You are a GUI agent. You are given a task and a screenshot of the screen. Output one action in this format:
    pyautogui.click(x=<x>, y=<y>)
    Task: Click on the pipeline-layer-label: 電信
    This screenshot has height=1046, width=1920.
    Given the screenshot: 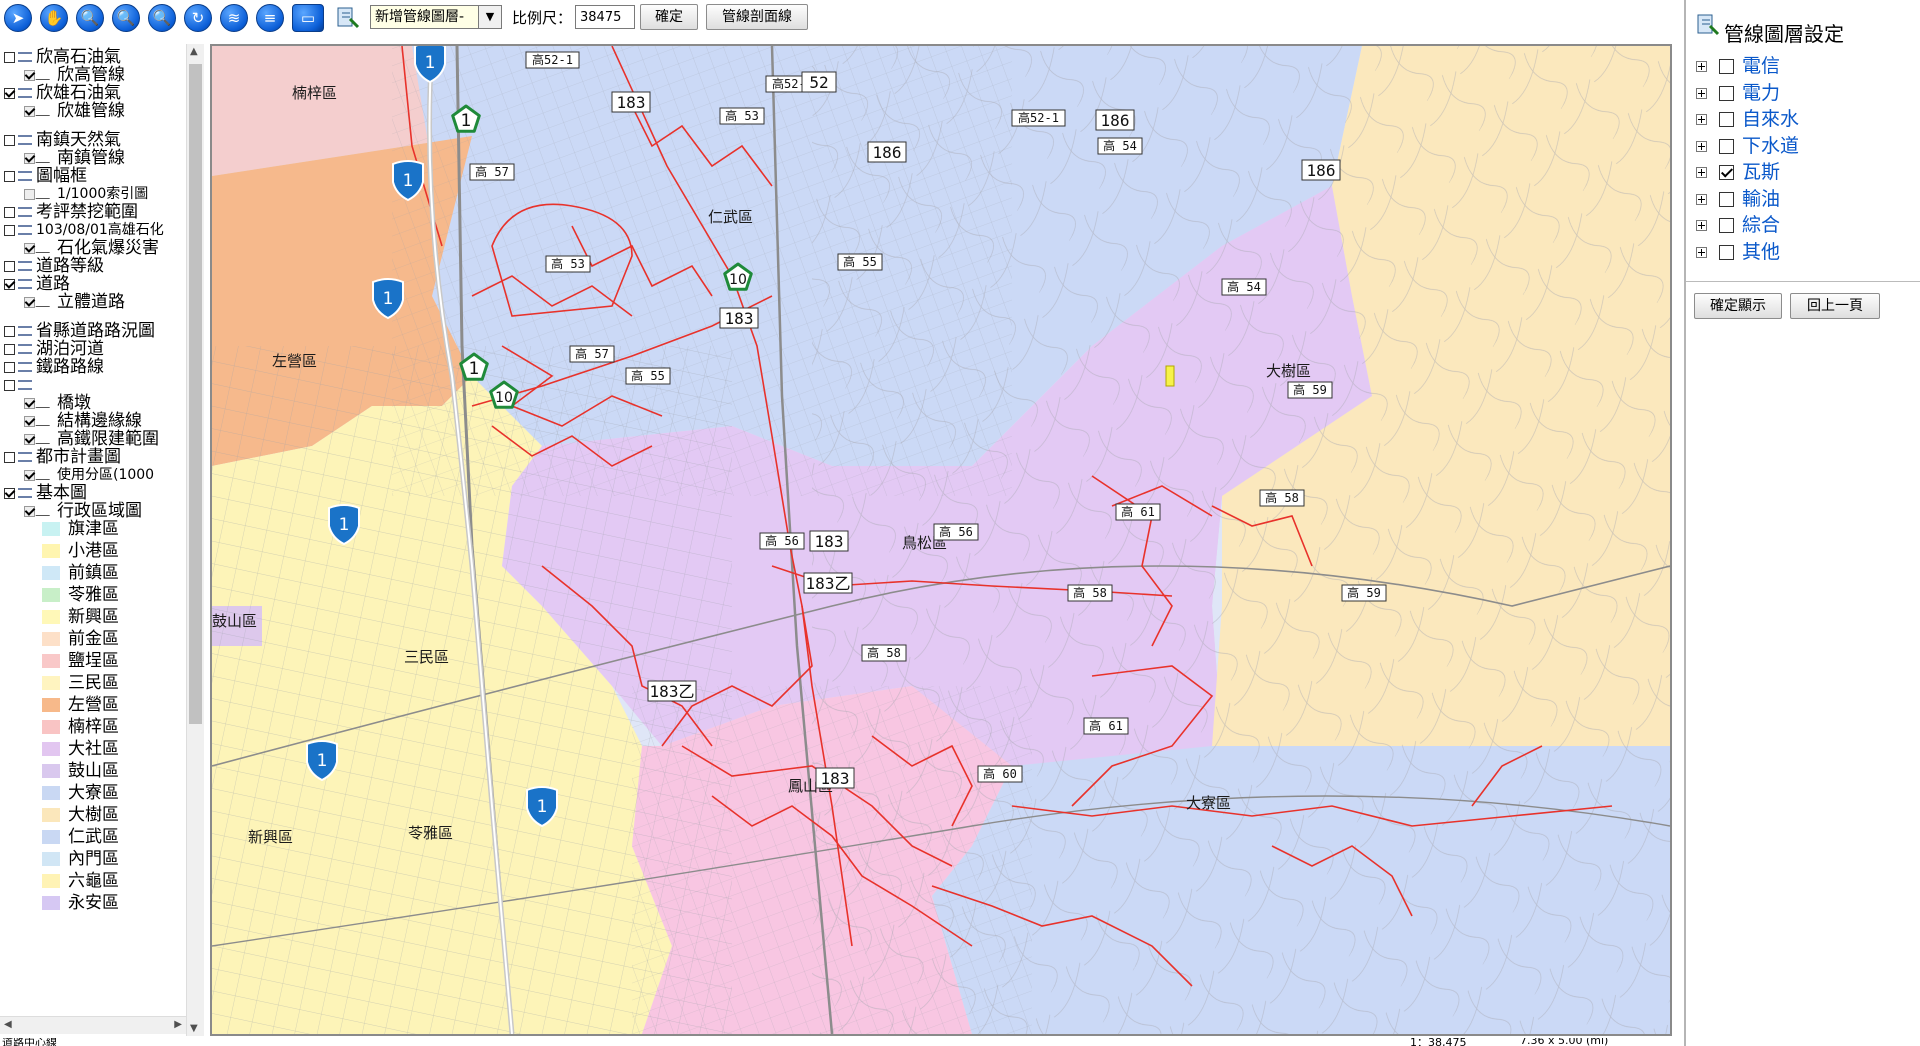 What is the action you would take?
    pyautogui.click(x=1761, y=66)
    